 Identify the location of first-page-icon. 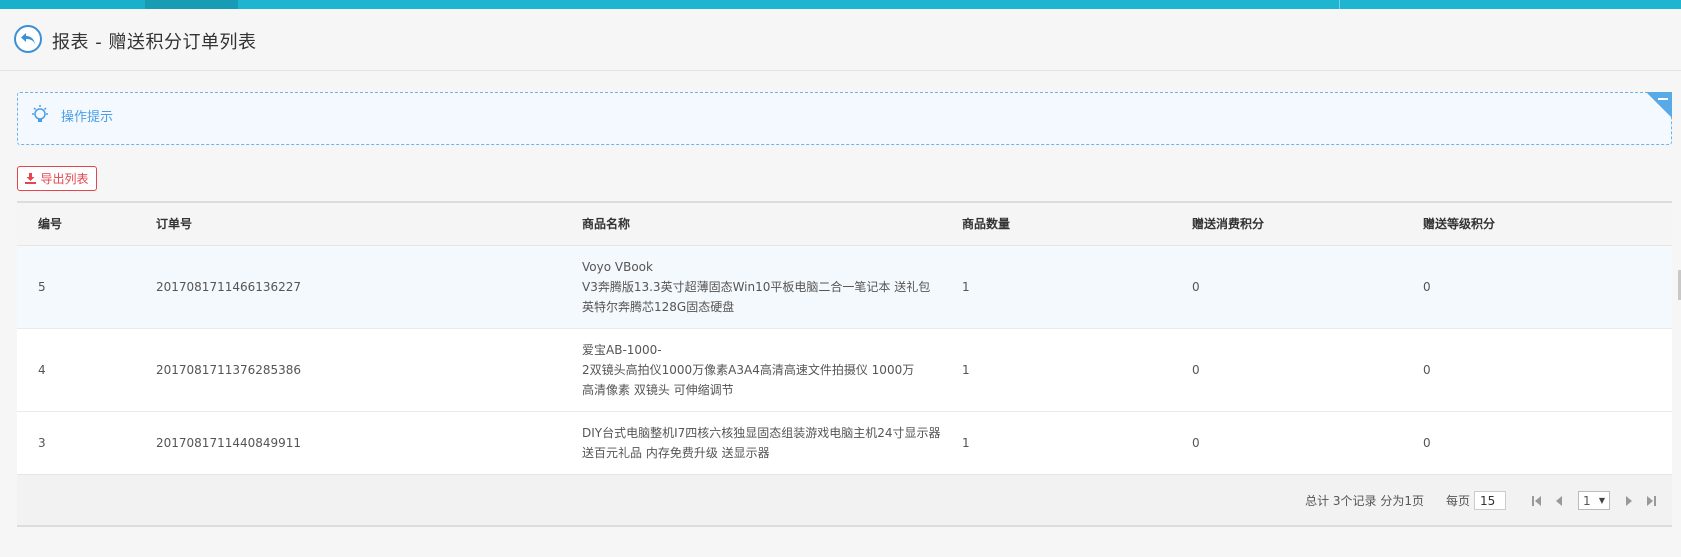
(1537, 501).